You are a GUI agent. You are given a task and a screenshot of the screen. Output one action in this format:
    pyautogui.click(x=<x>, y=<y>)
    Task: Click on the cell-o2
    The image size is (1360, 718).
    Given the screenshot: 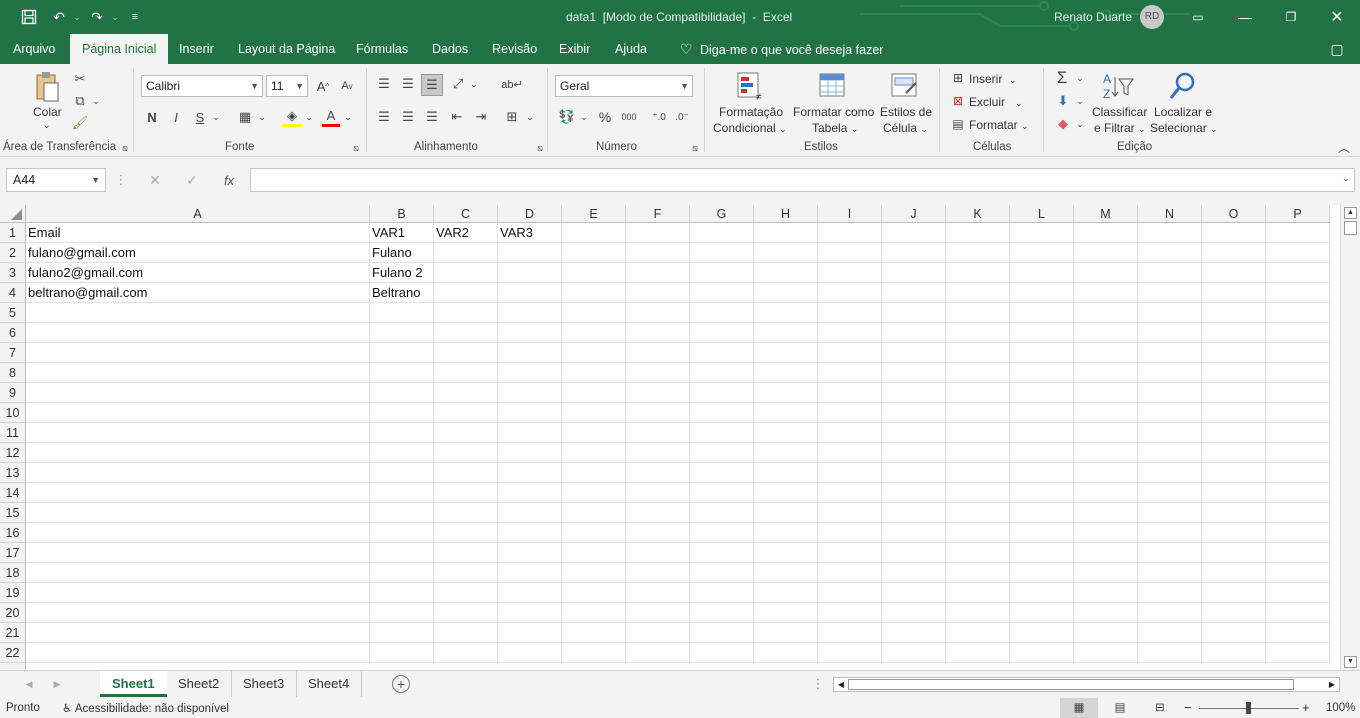 What is the action you would take?
    pyautogui.click(x=1234, y=253)
    